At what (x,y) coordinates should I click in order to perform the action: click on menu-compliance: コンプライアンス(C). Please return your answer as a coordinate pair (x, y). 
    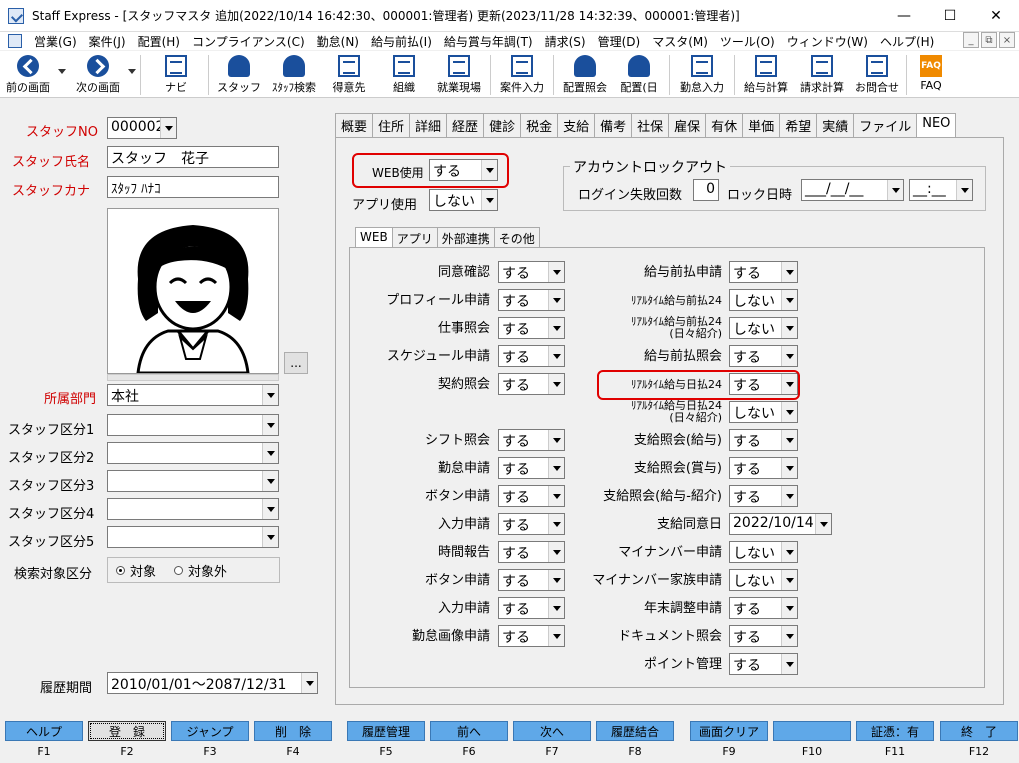
    Looking at the image, I should click on (248, 41).